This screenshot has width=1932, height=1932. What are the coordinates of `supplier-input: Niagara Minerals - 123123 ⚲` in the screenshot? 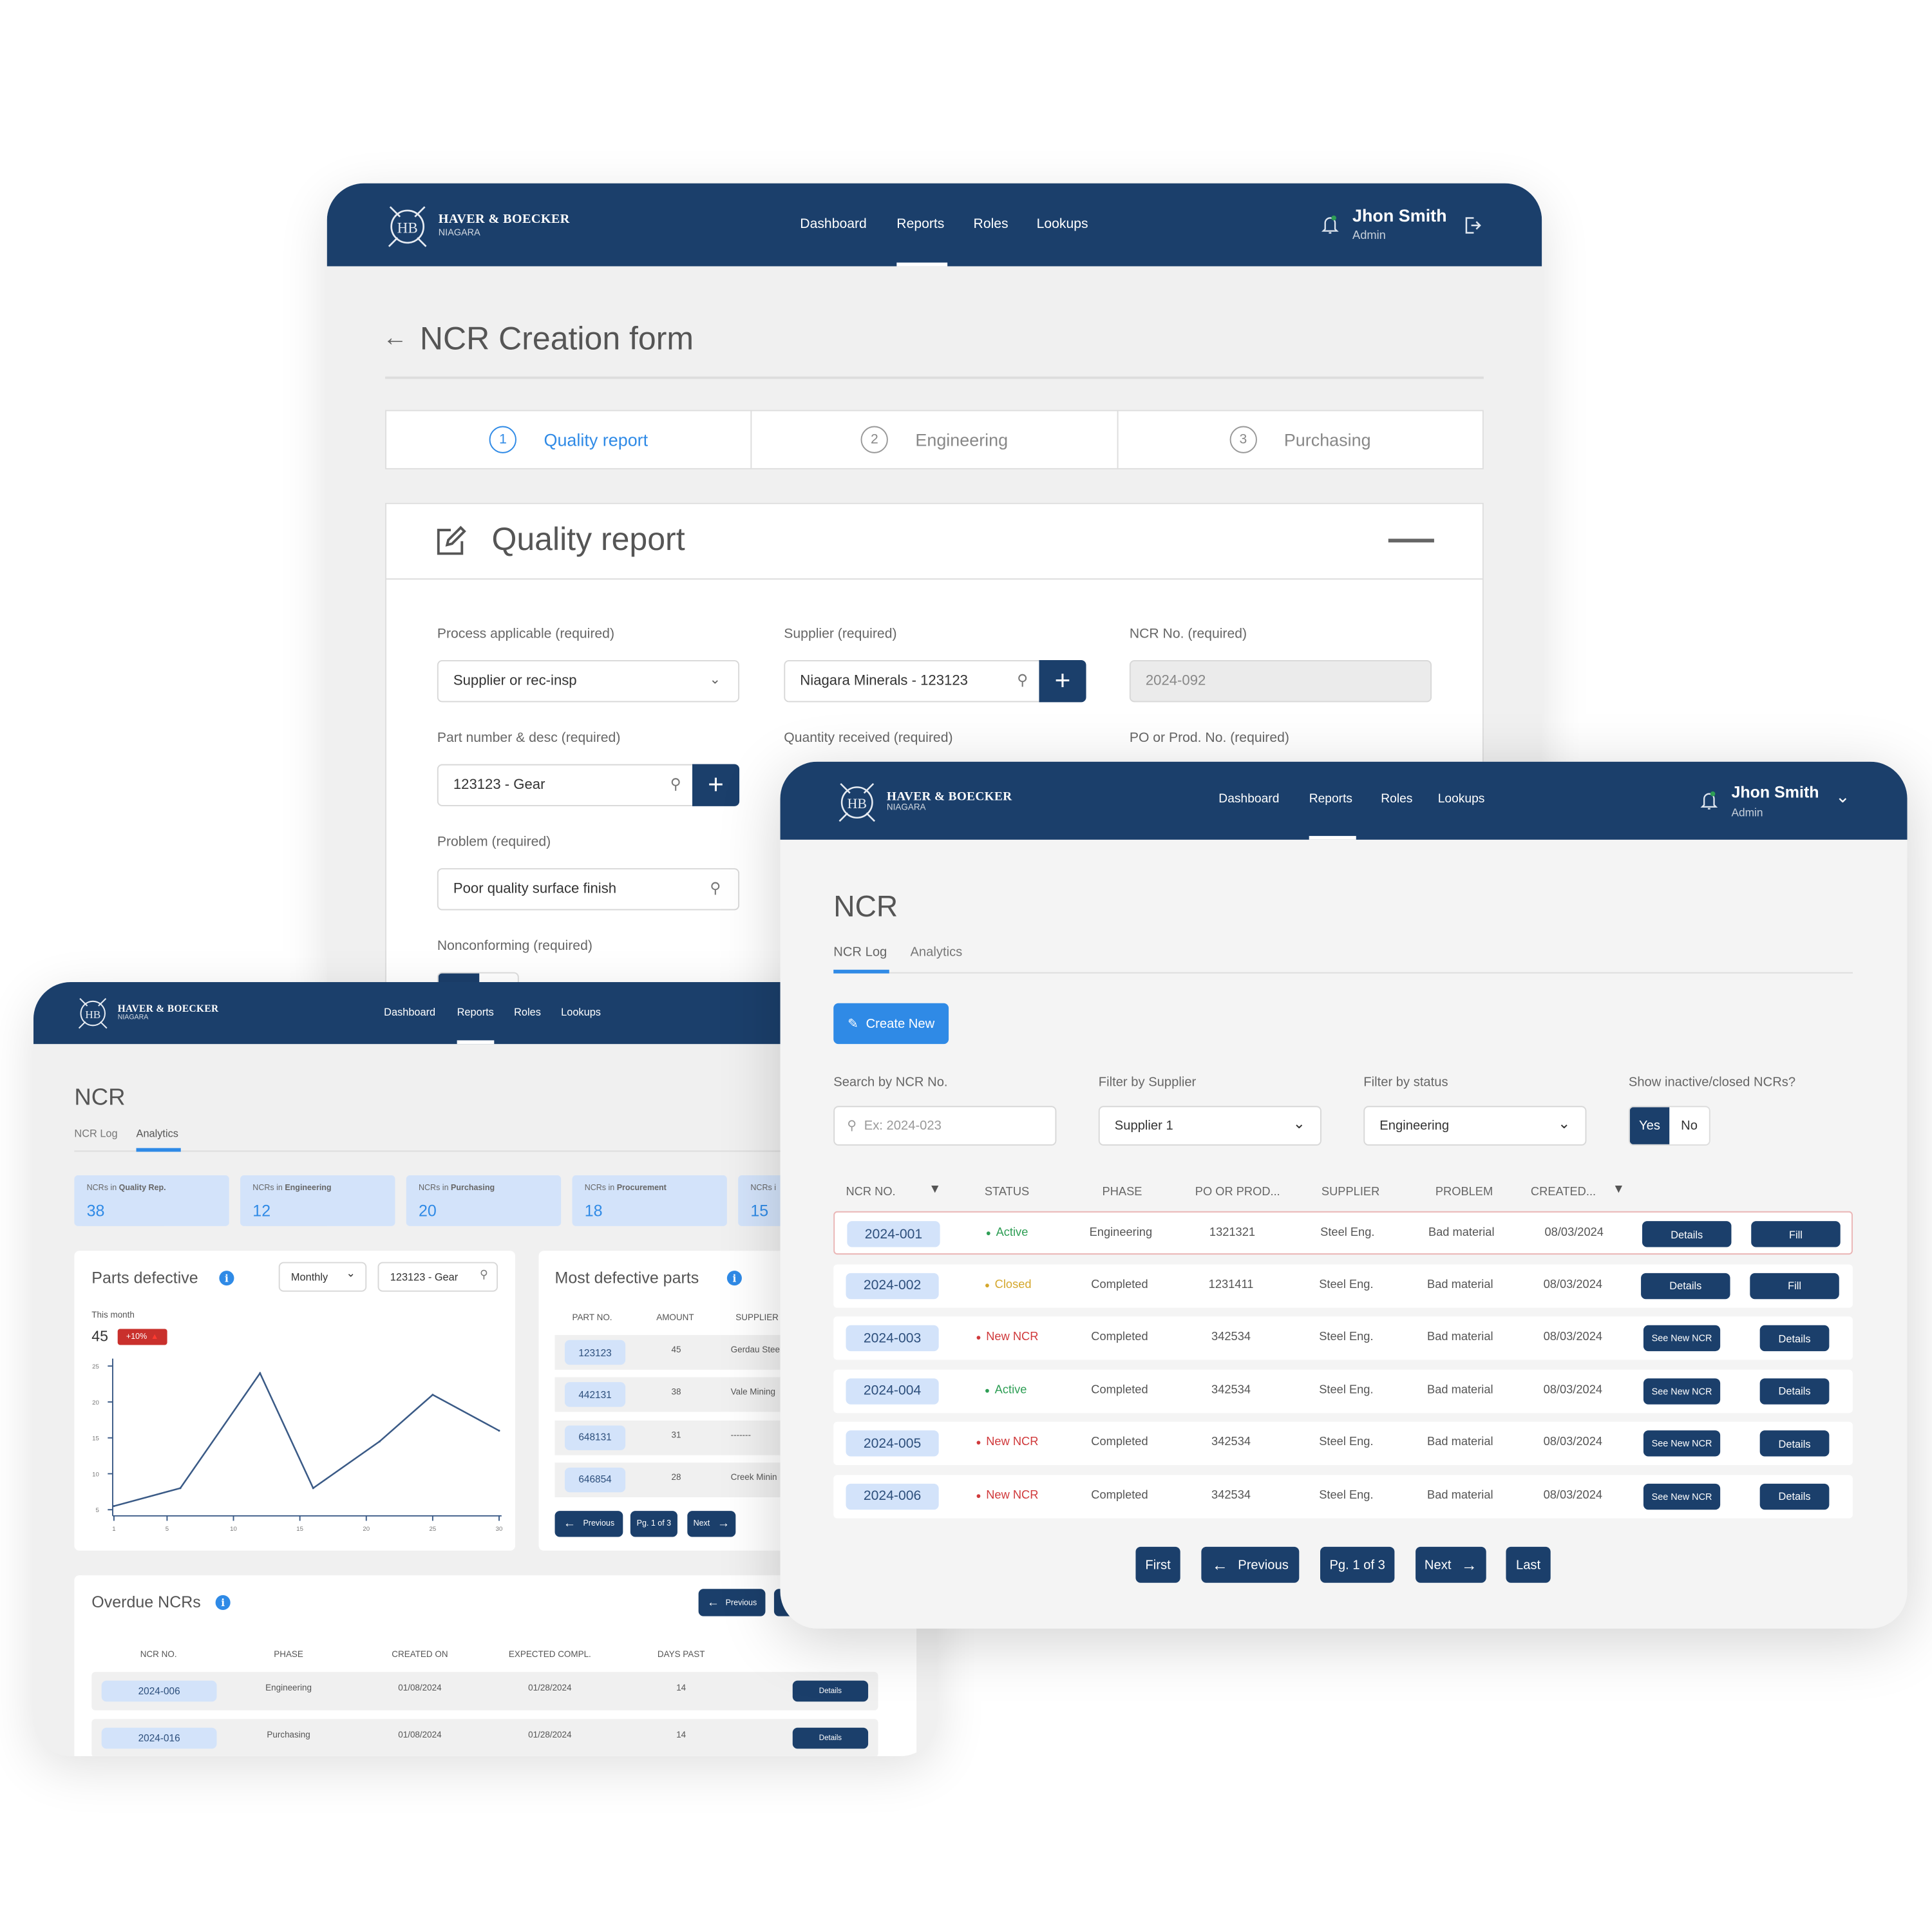 It's located at (913, 682).